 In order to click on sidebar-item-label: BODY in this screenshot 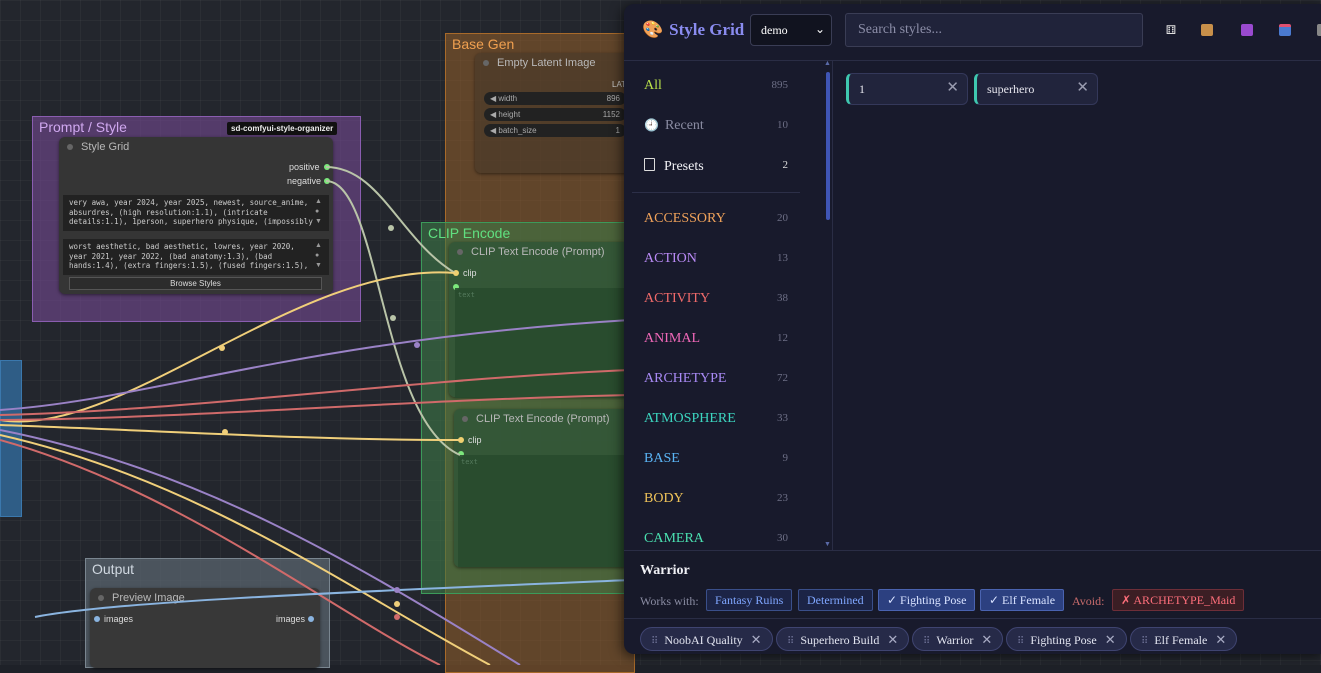, I will do `click(664, 498)`.